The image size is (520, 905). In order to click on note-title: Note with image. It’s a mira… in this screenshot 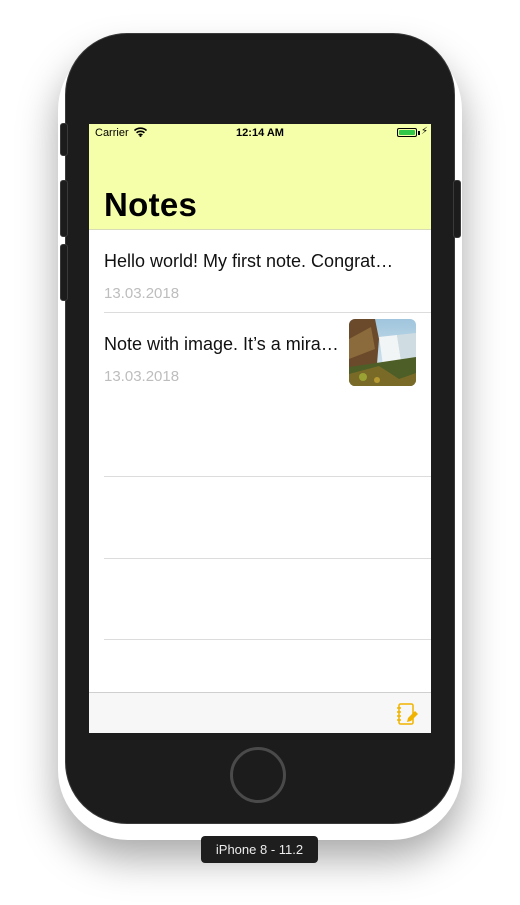, I will do `click(221, 344)`.